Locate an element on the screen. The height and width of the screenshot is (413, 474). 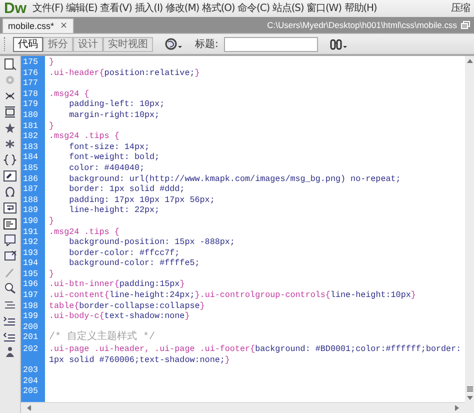
menu-item: 插入(I) is located at coordinates (148, 9).